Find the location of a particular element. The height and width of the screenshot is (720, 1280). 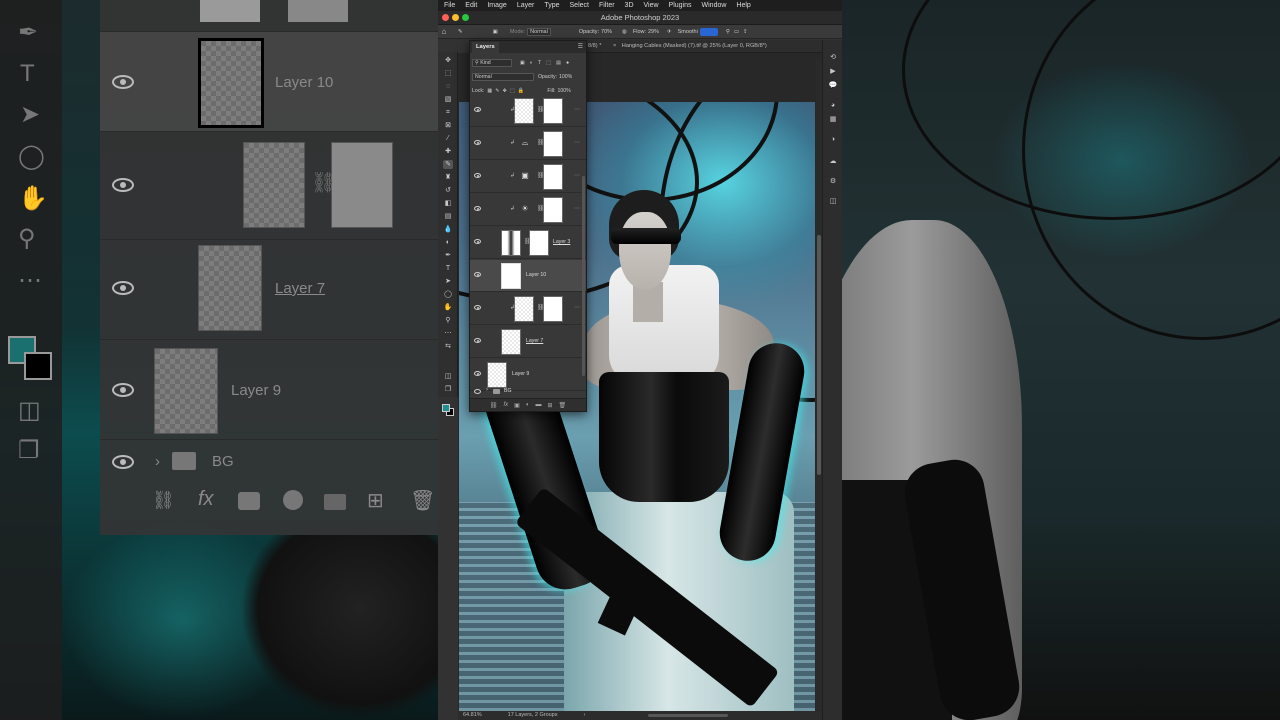

horizontal-scroll-thumb is located at coordinates (688, 715).